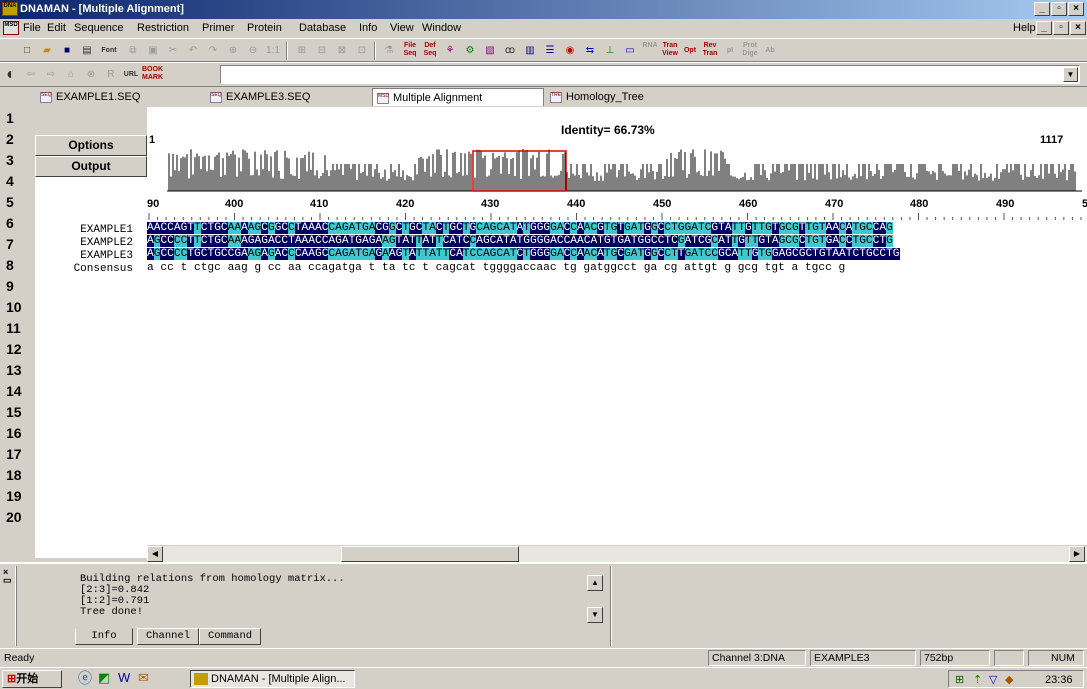  Describe the element at coordinates (750, 50) in the screenshot. I see `prot-dige-button: Prot Dige` at that location.